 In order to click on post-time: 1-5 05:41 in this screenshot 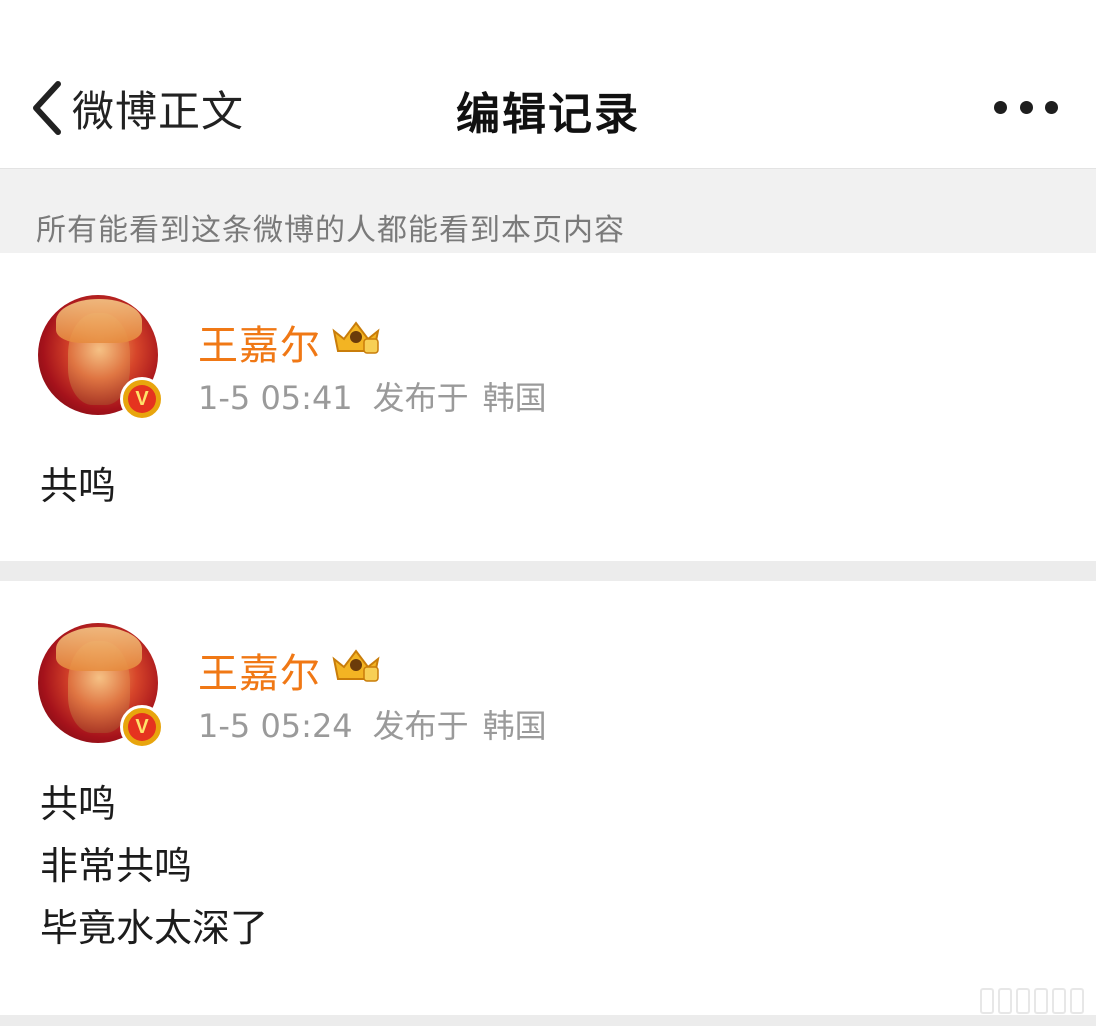, I will do `click(275, 398)`.